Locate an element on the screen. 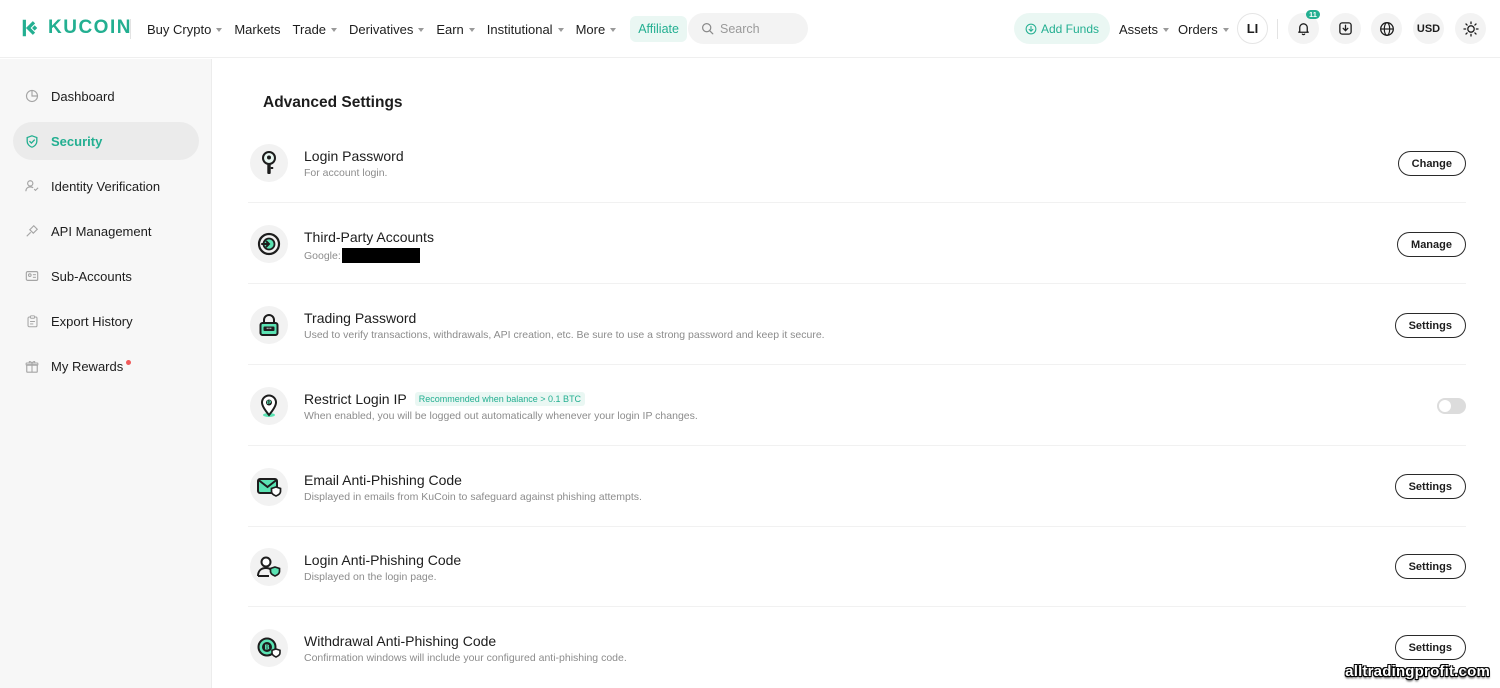 The height and width of the screenshot is (688, 1500). page-title: Advanced Settings is located at coordinates (333, 102).